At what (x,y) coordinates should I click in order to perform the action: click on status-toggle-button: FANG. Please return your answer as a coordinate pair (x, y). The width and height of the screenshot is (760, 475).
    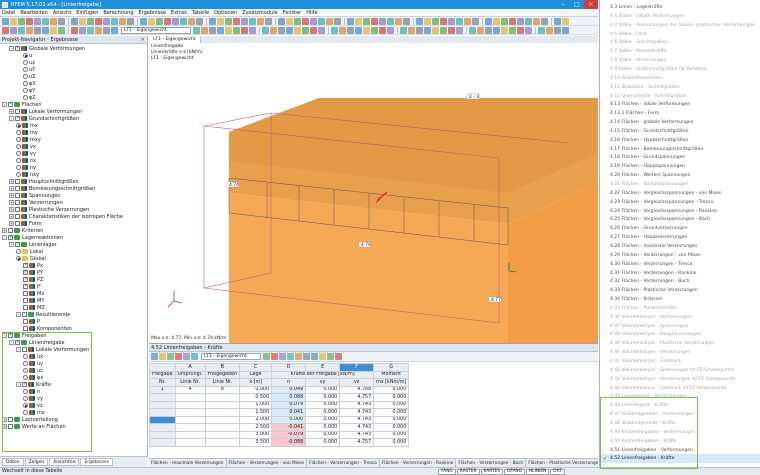
    Looking at the image, I should click on (447, 471).